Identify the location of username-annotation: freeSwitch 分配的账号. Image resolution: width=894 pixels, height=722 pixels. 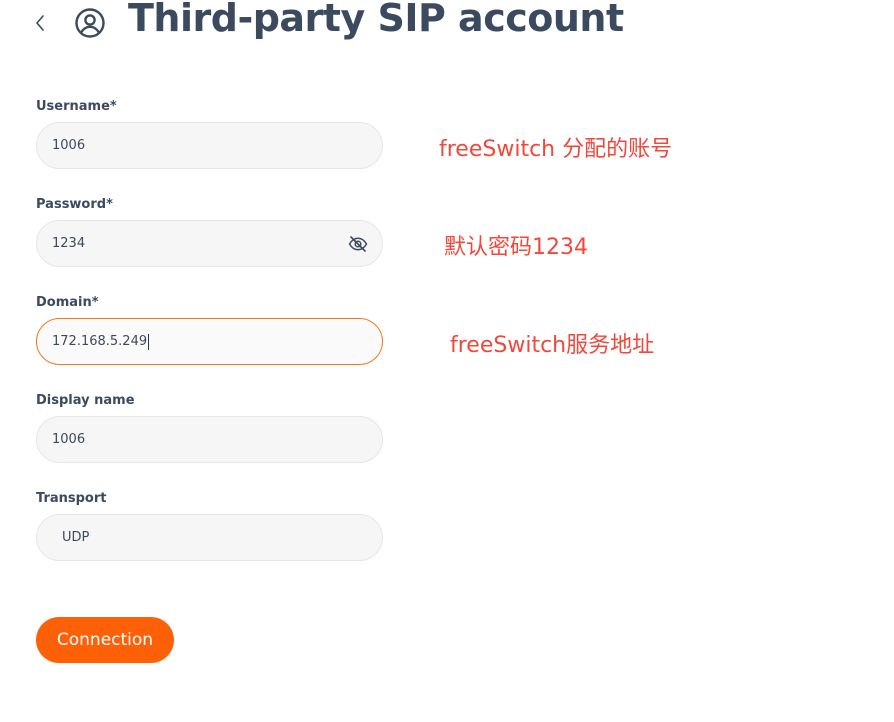
(556, 149).